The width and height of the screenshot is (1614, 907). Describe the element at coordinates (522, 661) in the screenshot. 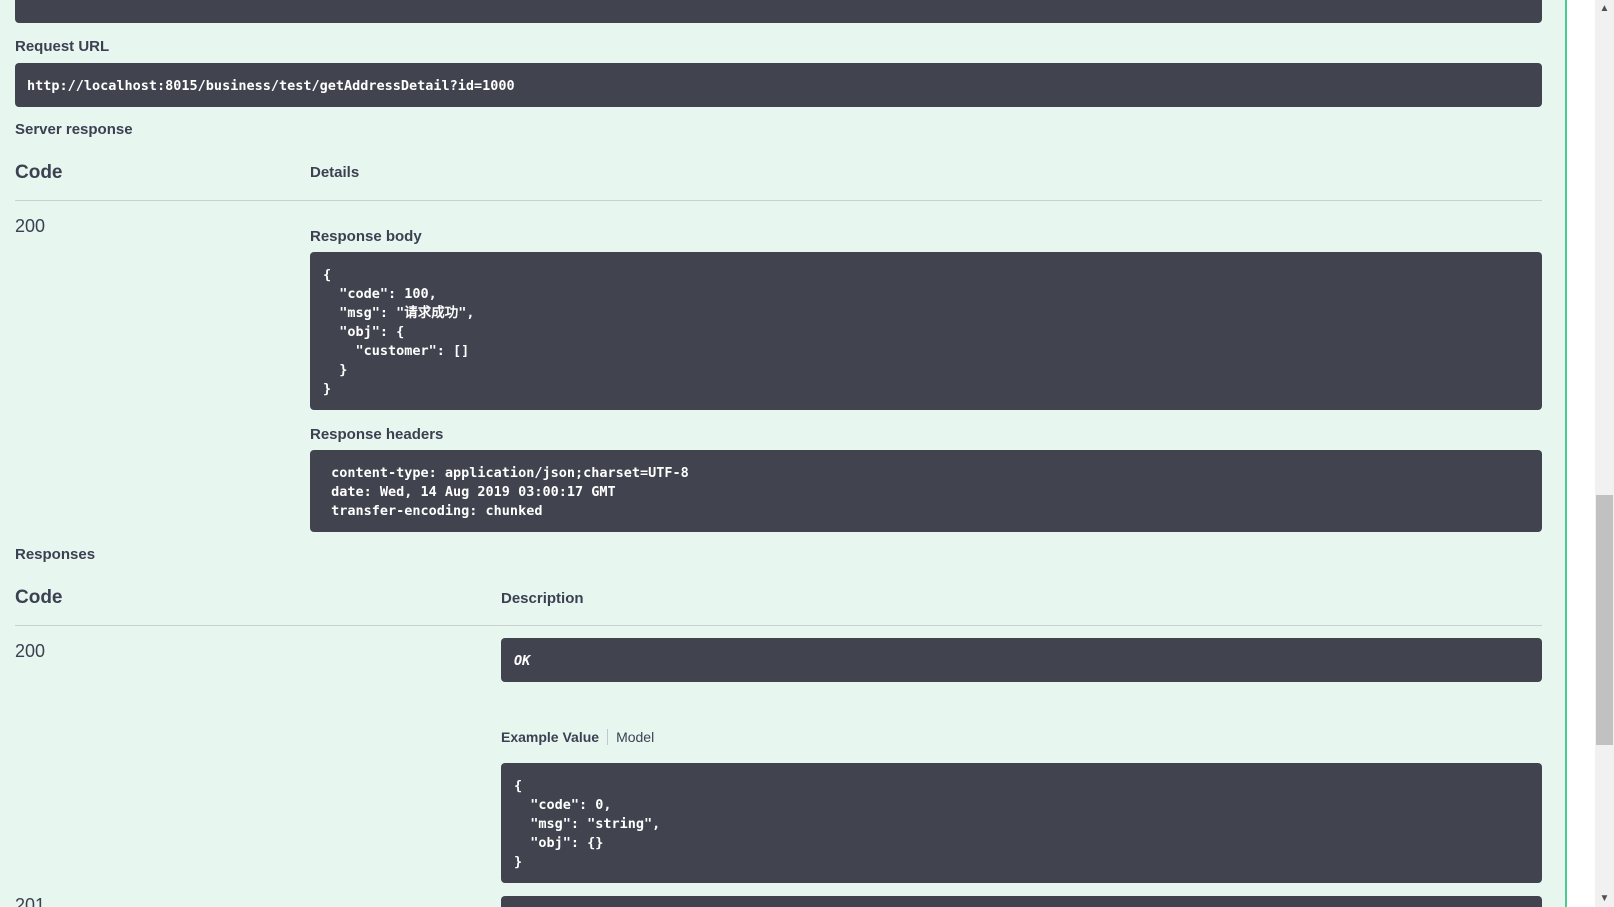

I see `response-description-text: OK` at that location.